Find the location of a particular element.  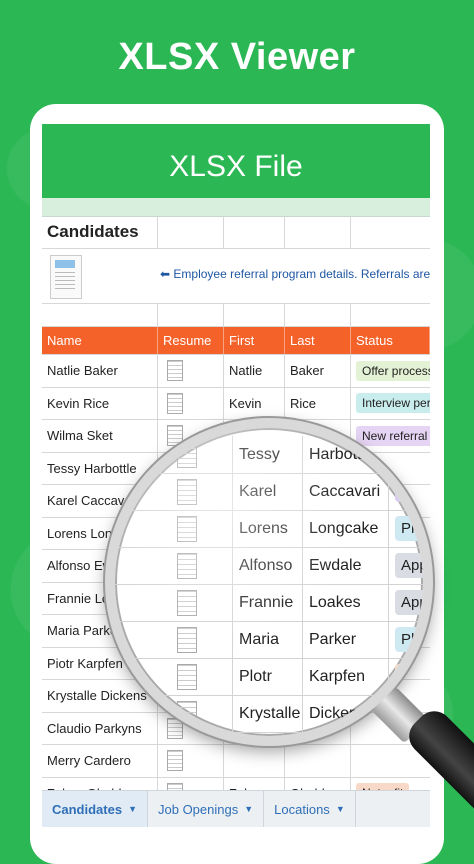

magnified-last-cell: Harbottl is located at coordinates (346, 454).